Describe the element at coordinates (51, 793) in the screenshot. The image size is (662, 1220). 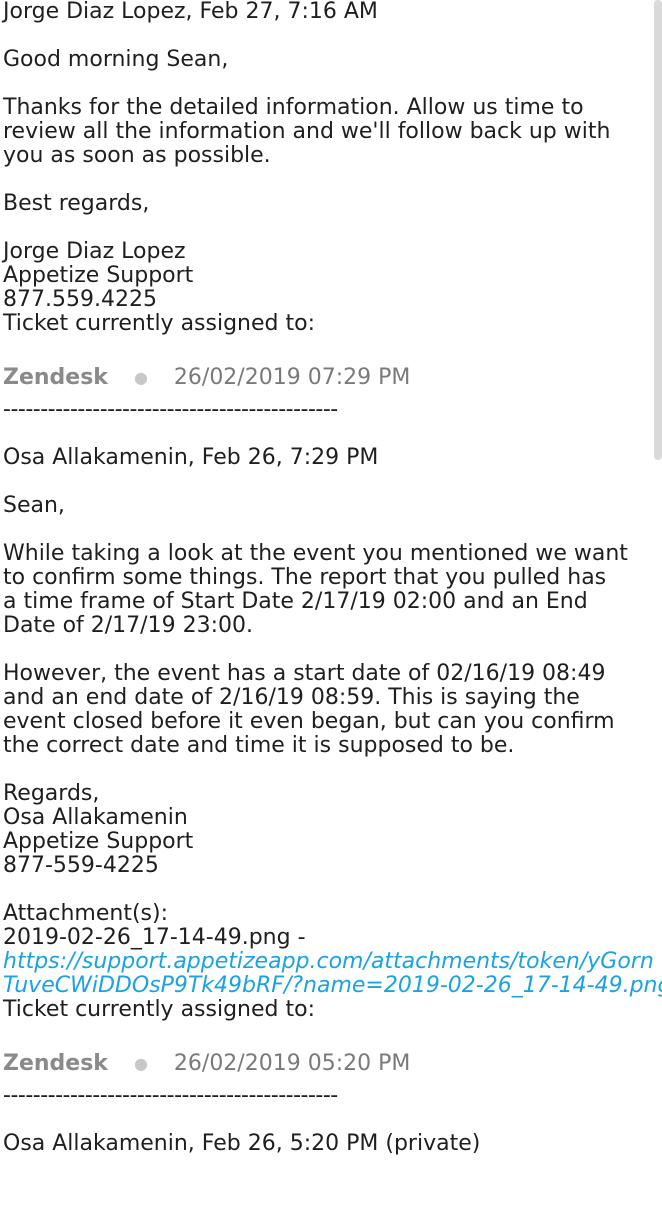
I see `closing: Regards,` at that location.